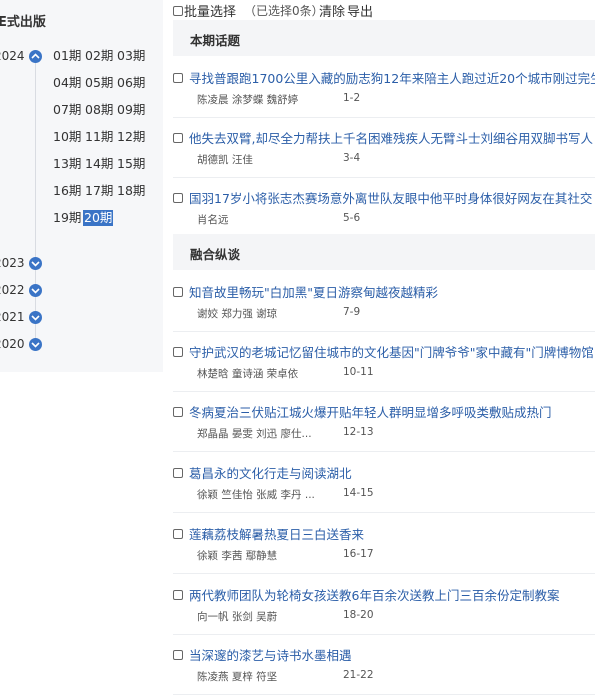  Describe the element at coordinates (67, 137) in the screenshot. I see `issue-10: 10期` at that location.